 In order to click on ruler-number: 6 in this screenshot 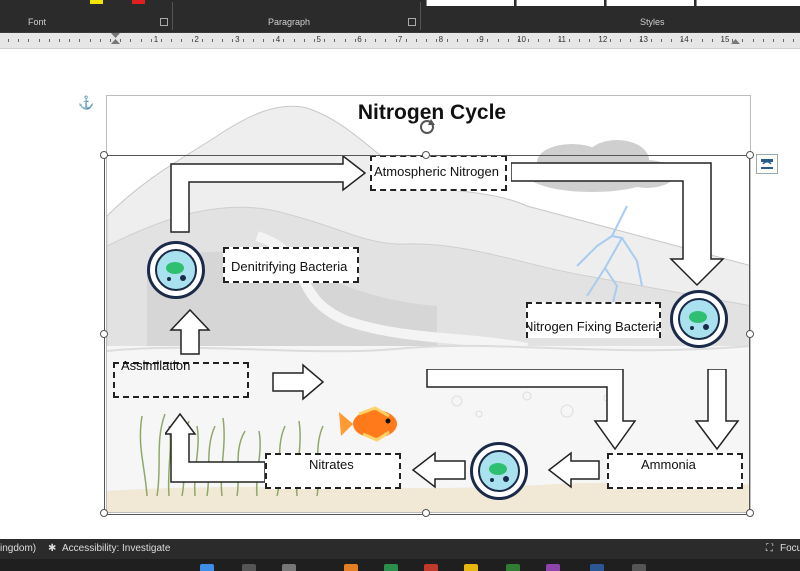, I will do `click(359, 39)`.